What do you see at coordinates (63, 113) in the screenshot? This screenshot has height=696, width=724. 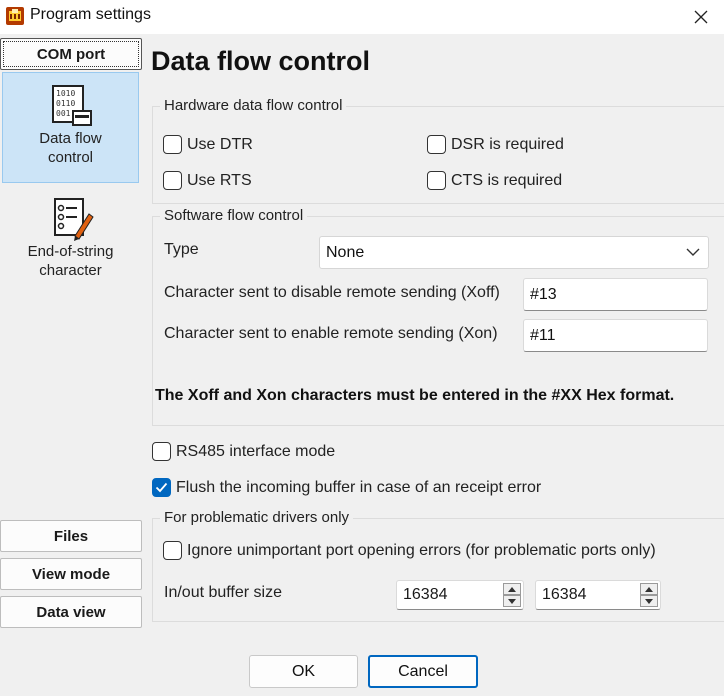 I see `svg-text: 001` at bounding box center [63, 113].